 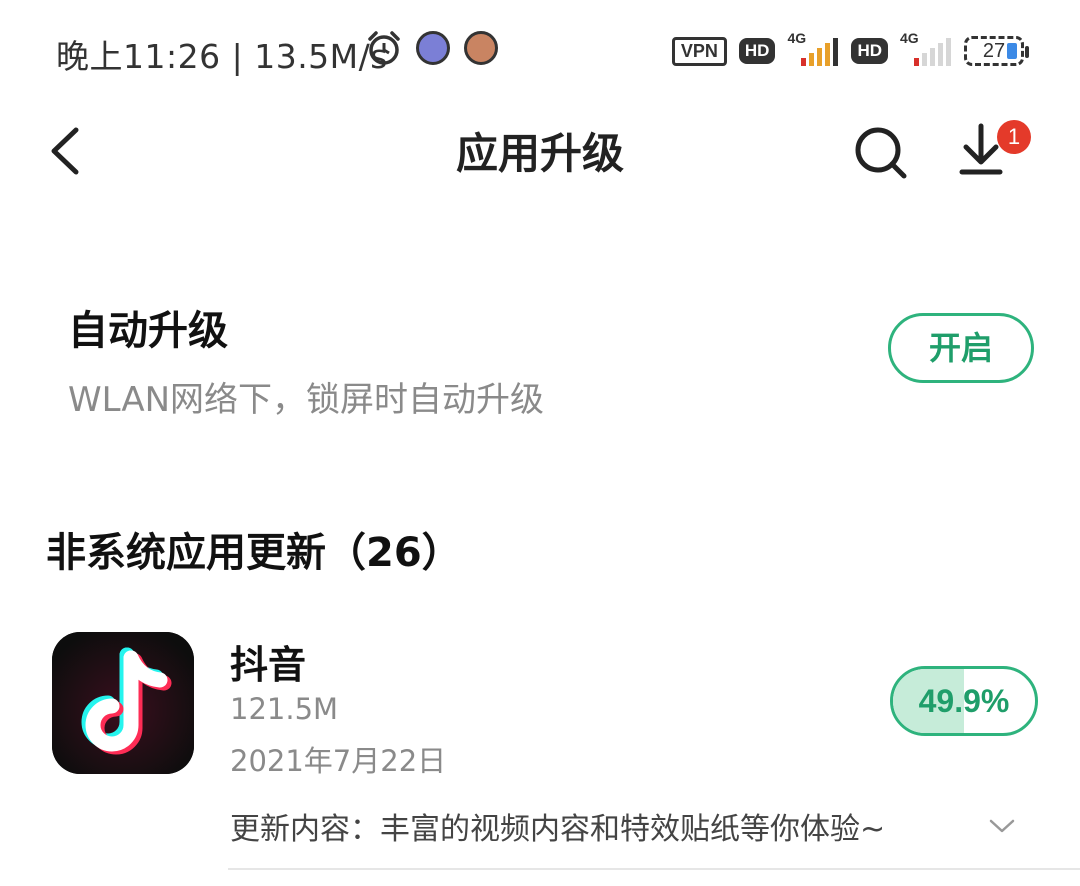 I want to click on chevron-down-icon, so click(x=1002, y=826).